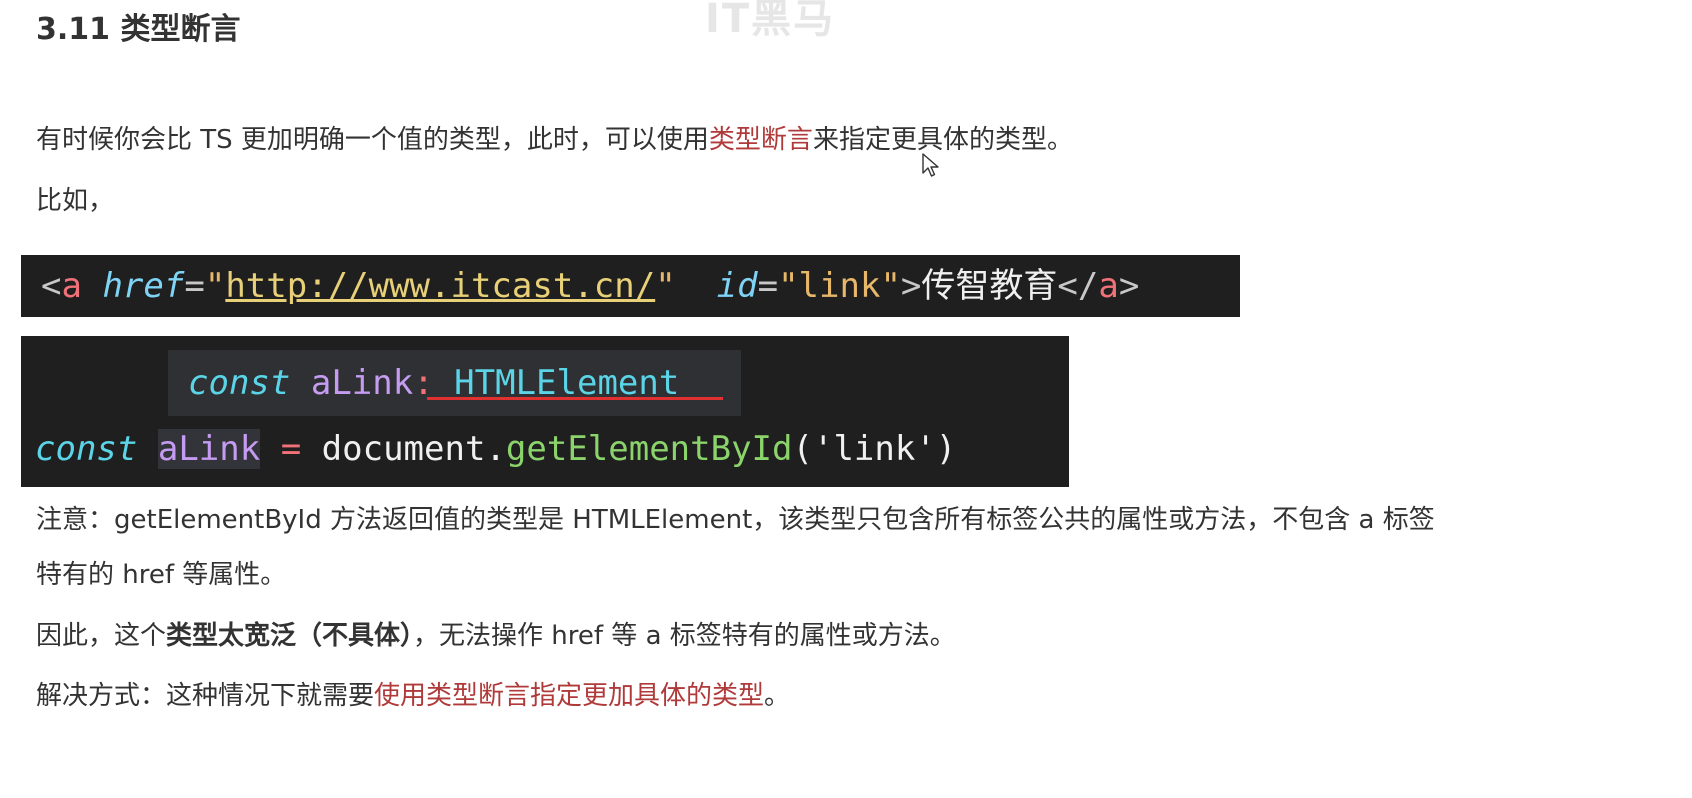 Image resolution: width=1692 pixels, height=798 pixels. What do you see at coordinates (440, 286) in the screenshot?
I see `code-url: http://www.itcast.cn/` at bounding box center [440, 286].